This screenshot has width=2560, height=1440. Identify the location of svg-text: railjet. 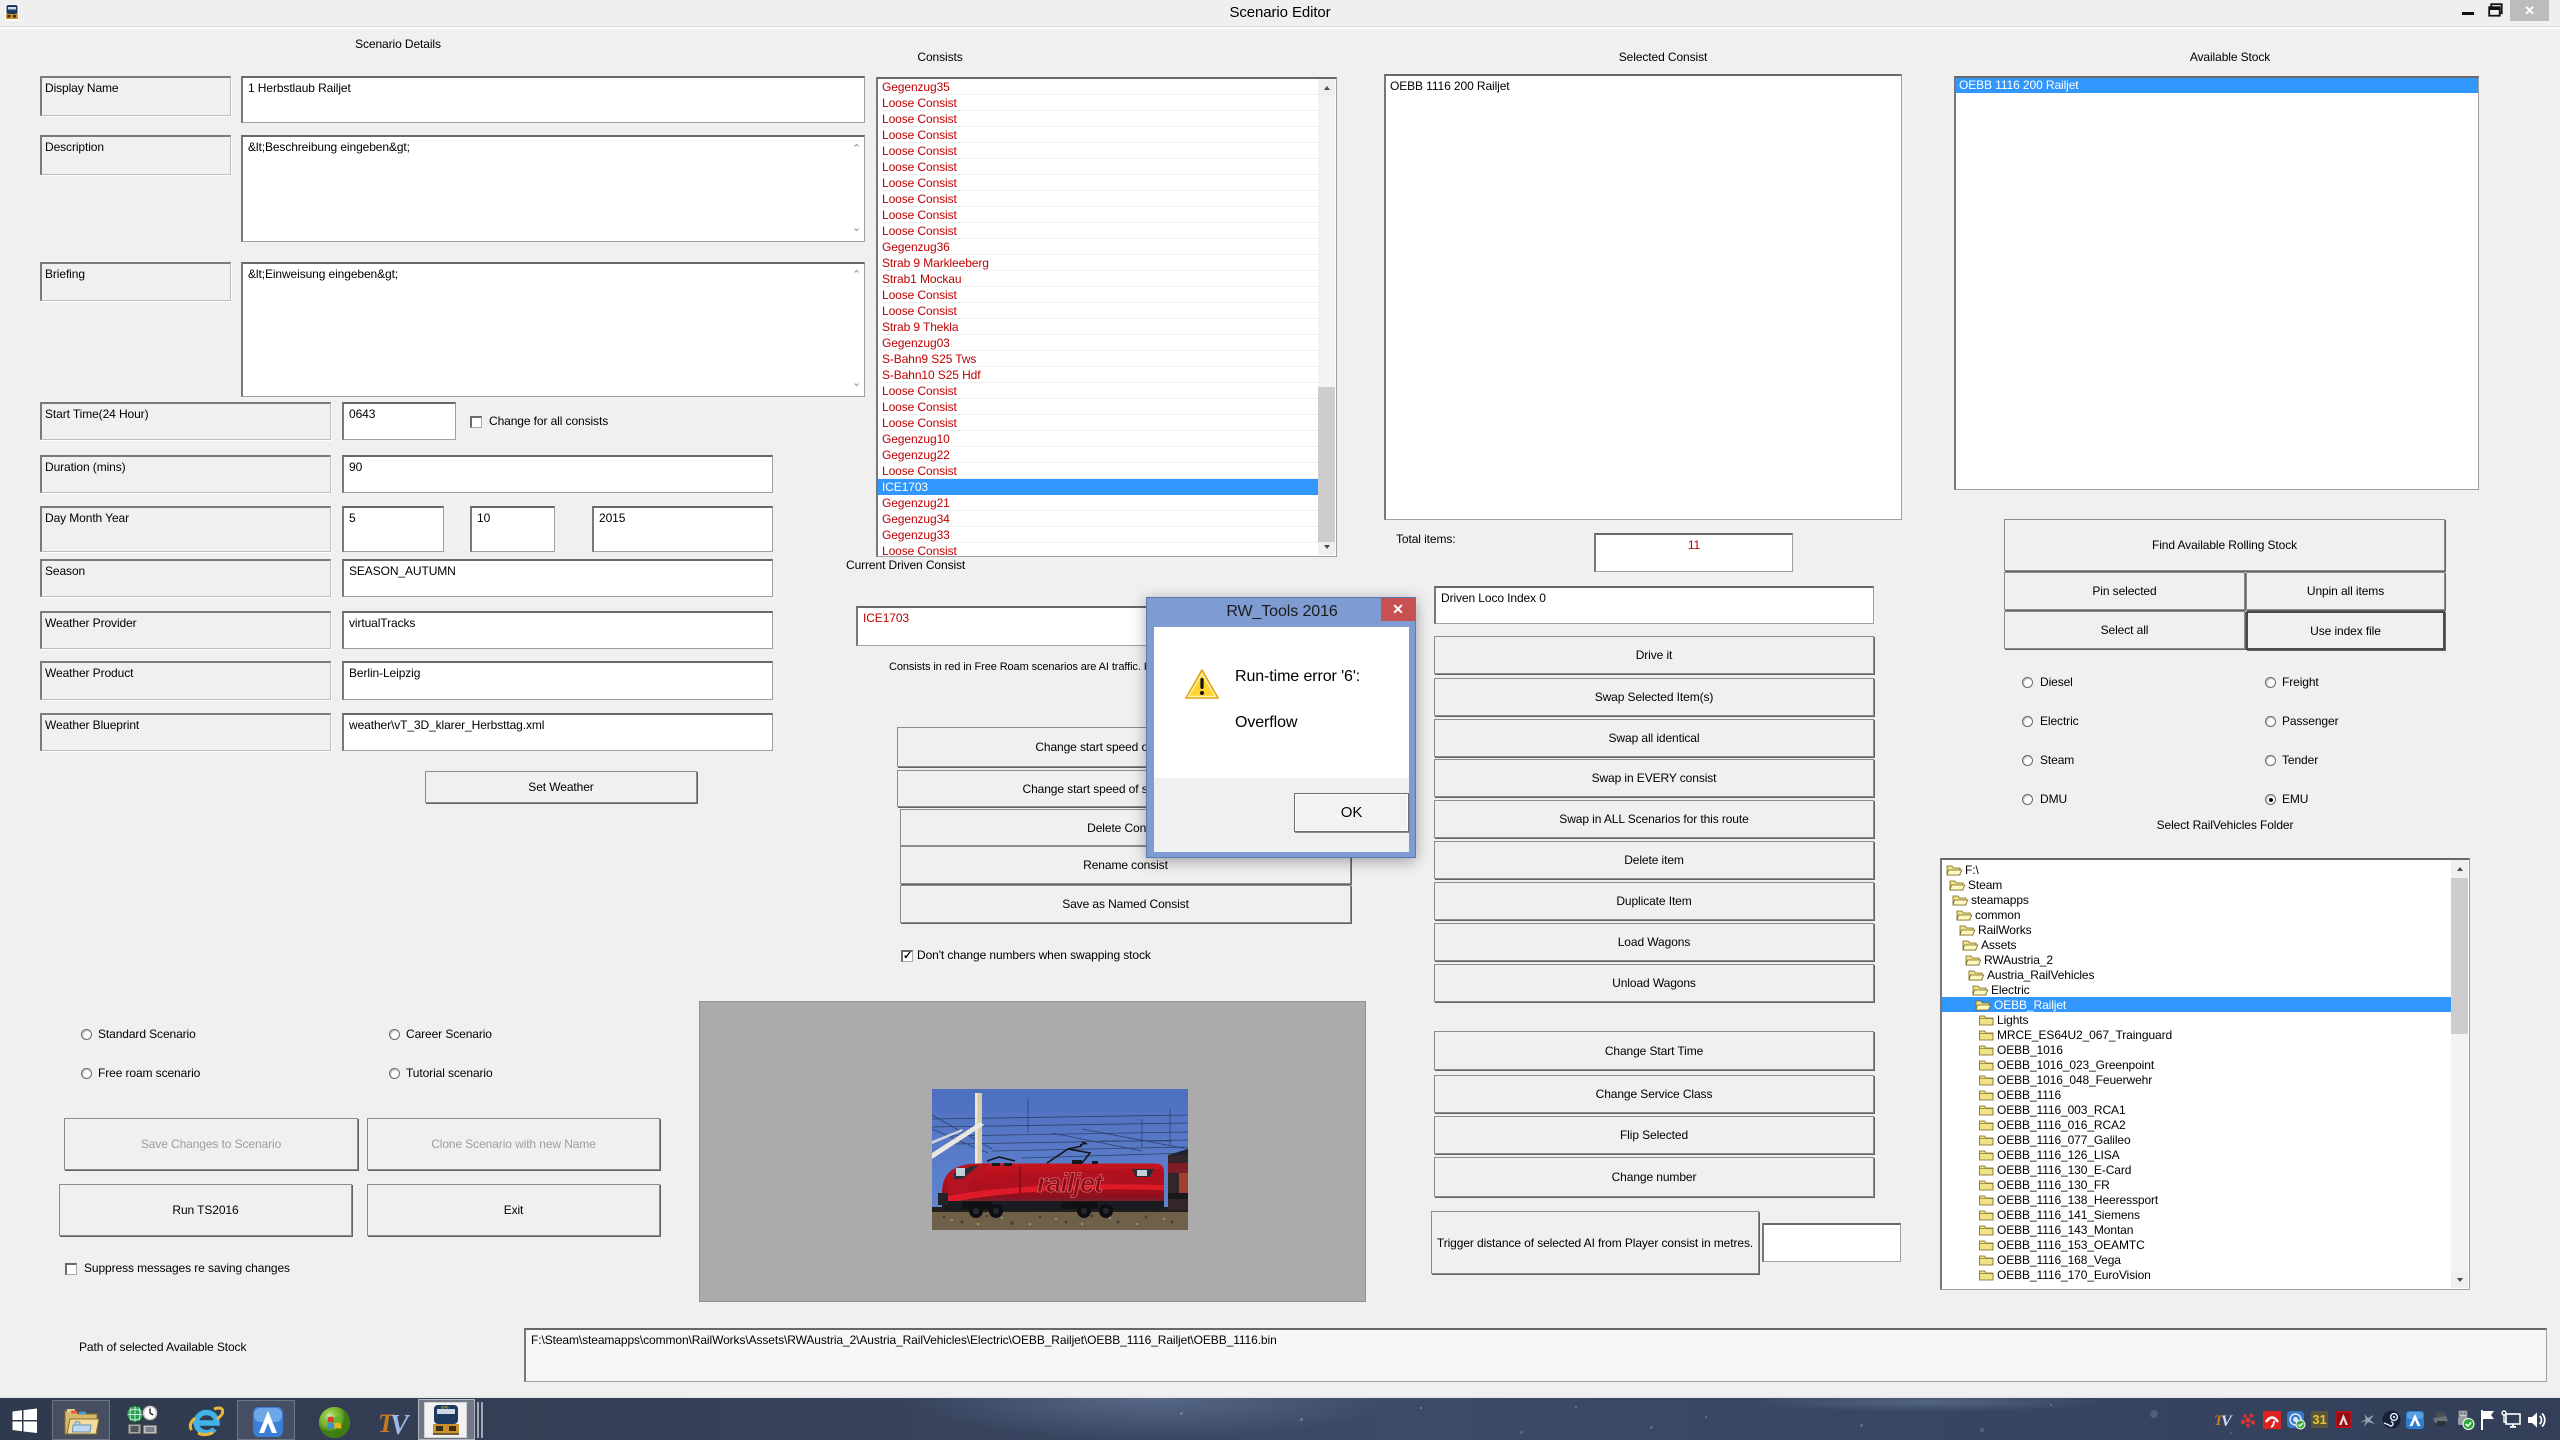
(1070, 1183).